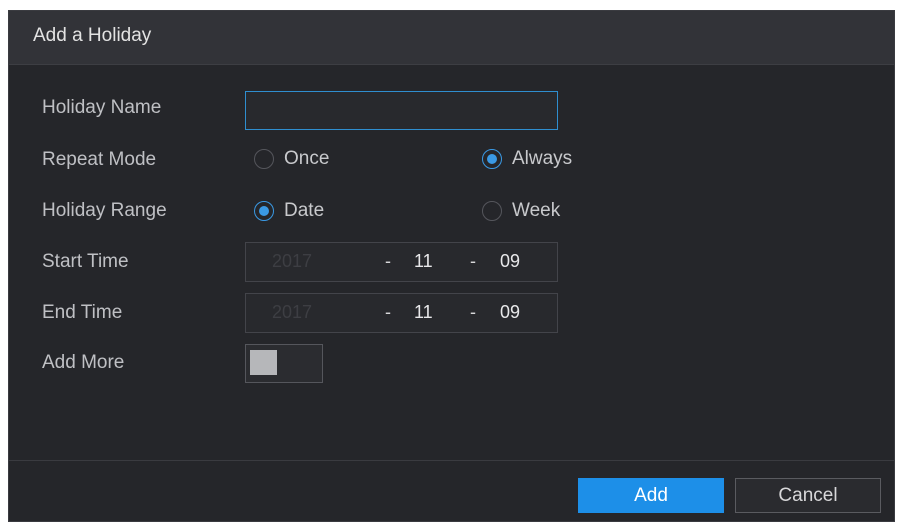  What do you see at coordinates (542, 158) in the screenshot?
I see `radio-always-label: Always` at bounding box center [542, 158].